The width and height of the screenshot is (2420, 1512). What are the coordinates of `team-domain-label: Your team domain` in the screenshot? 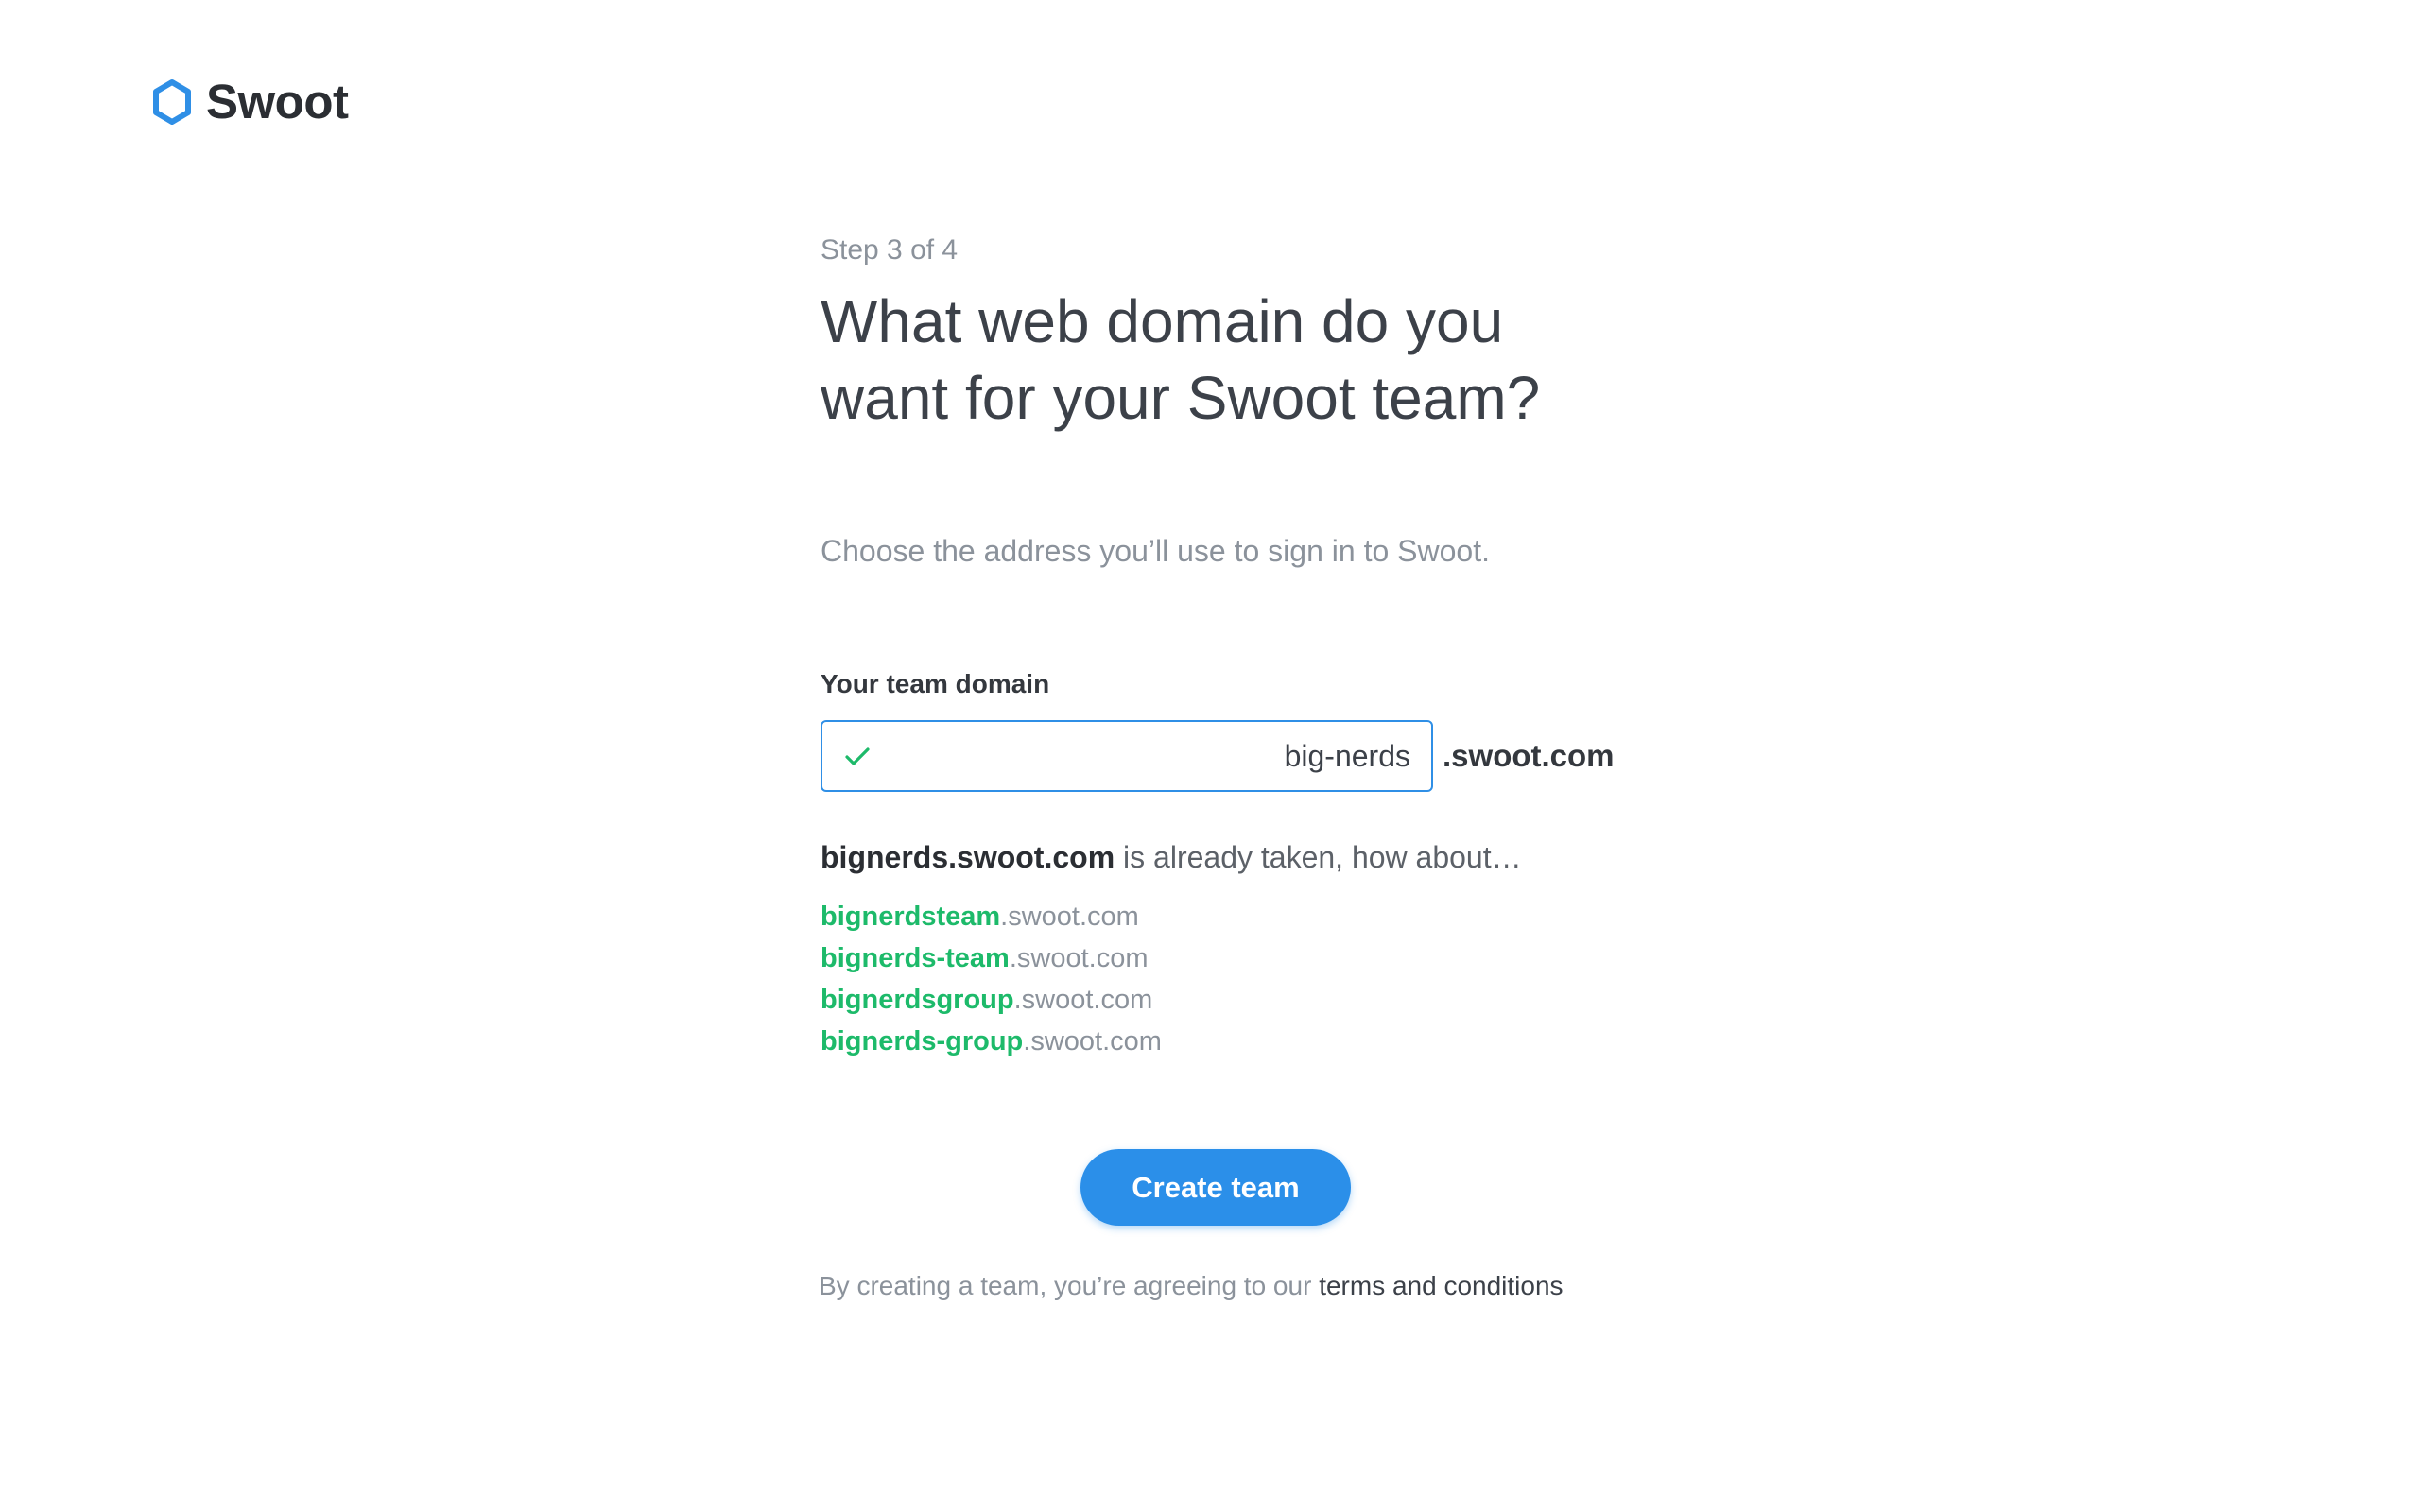 It's located at (935, 683).